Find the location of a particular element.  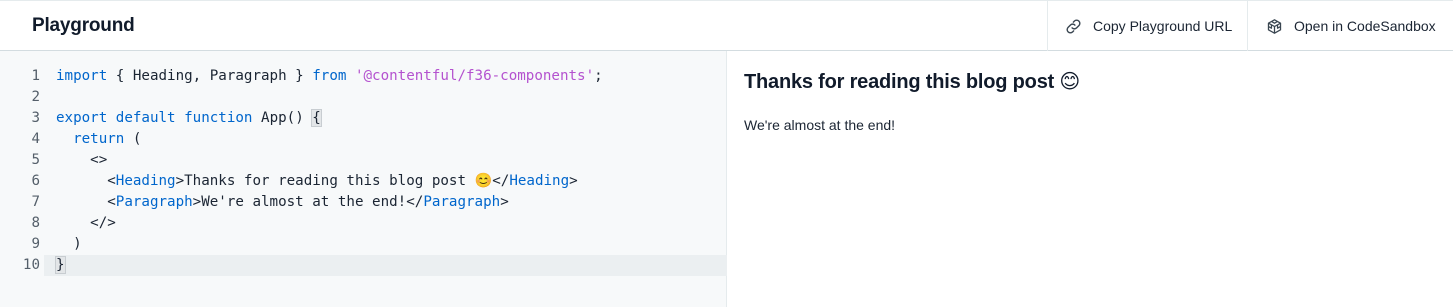

line-number: 7 is located at coordinates (35, 202).